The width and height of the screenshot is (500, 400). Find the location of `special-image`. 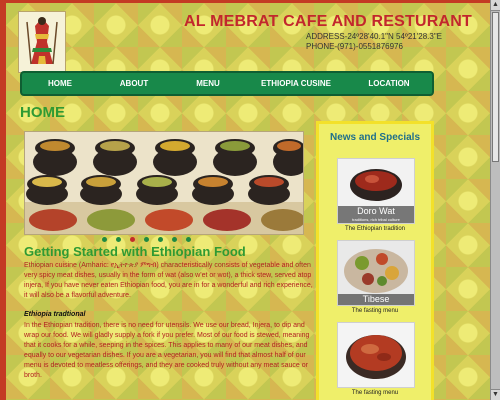

special-image is located at coordinates (376, 355).